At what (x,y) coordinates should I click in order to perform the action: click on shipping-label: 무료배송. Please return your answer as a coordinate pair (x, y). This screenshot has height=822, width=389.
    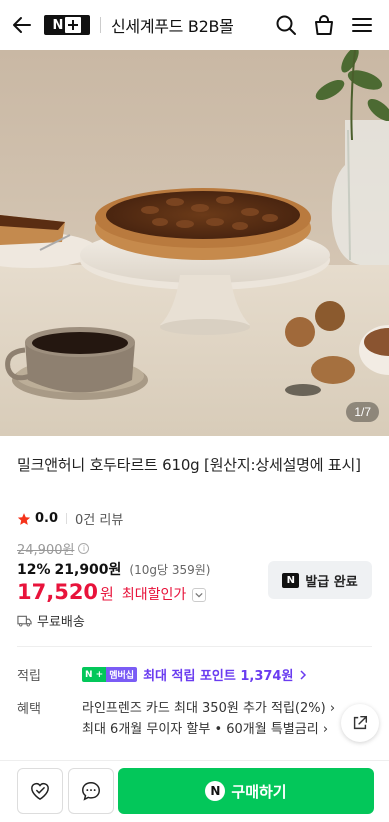
    Looking at the image, I should click on (61, 622).